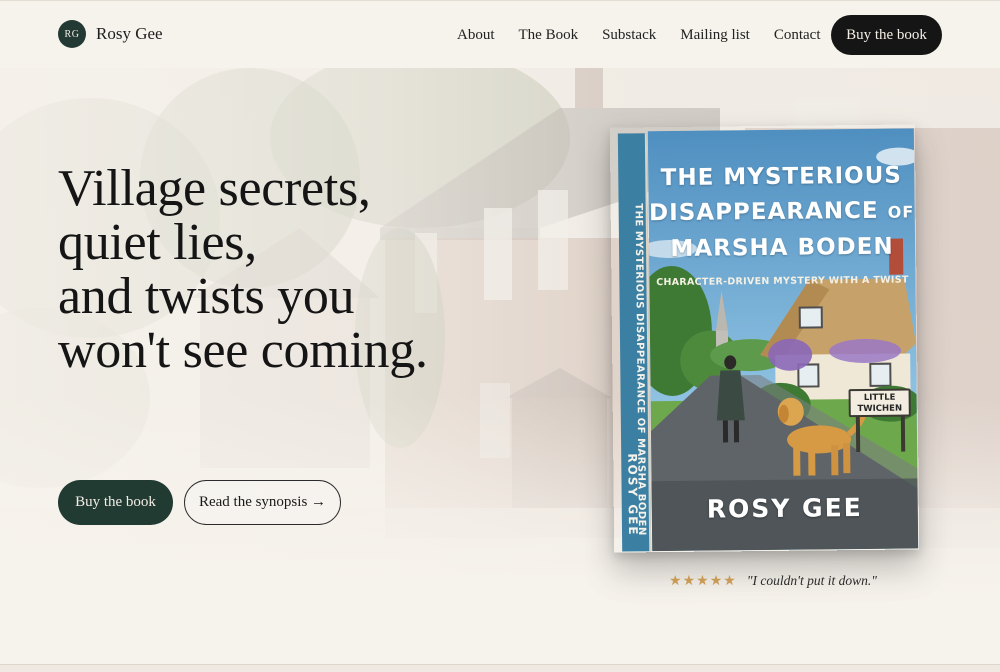 The width and height of the screenshot is (1000, 672). Describe the element at coordinates (206, 296) in the screenshot. I see `headline-line-3: and twists you` at that location.